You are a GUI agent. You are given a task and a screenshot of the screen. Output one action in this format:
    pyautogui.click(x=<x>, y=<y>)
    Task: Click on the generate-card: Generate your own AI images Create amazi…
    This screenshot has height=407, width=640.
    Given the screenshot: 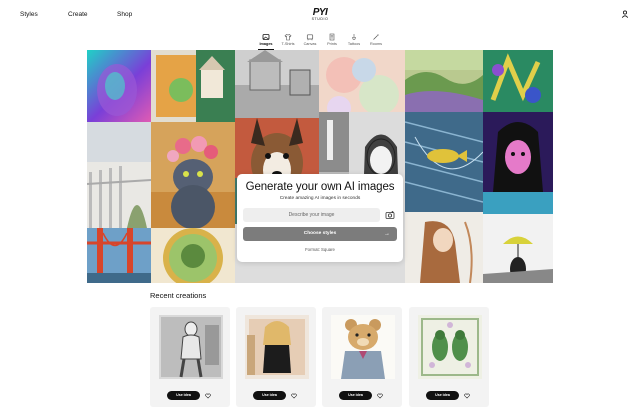 What is the action you would take?
    pyautogui.click(x=320, y=218)
    